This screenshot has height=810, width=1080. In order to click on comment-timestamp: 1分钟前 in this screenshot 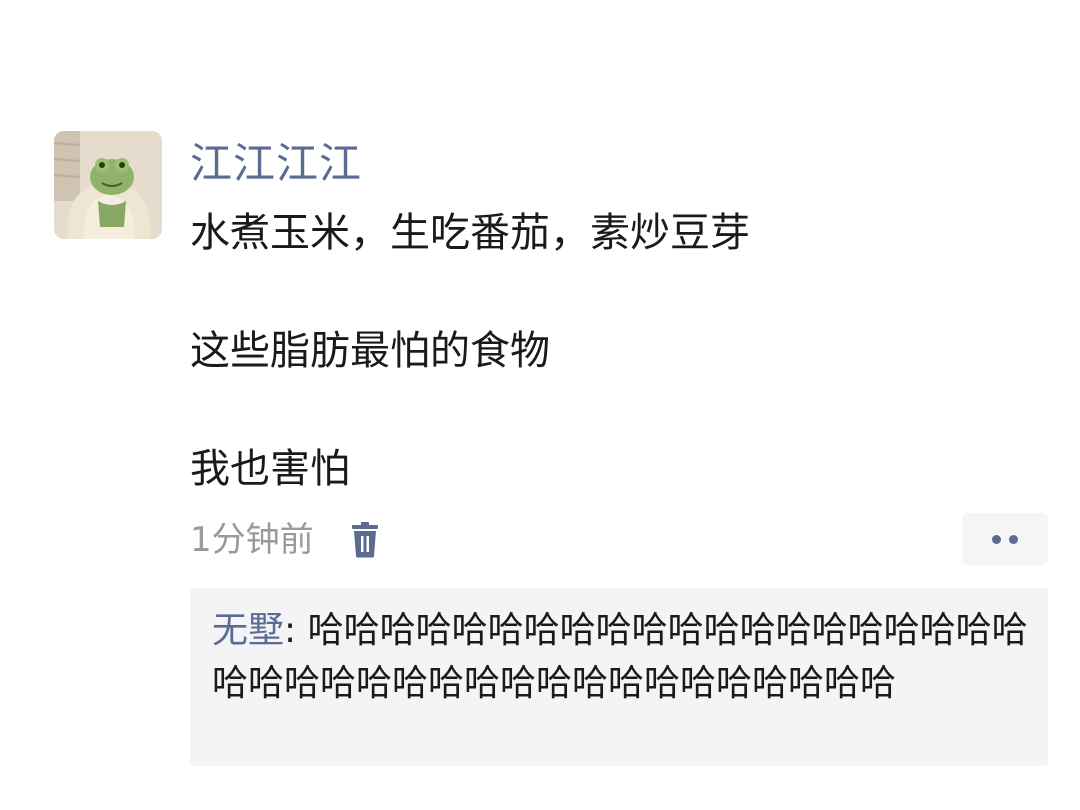, I will do `click(252, 540)`.